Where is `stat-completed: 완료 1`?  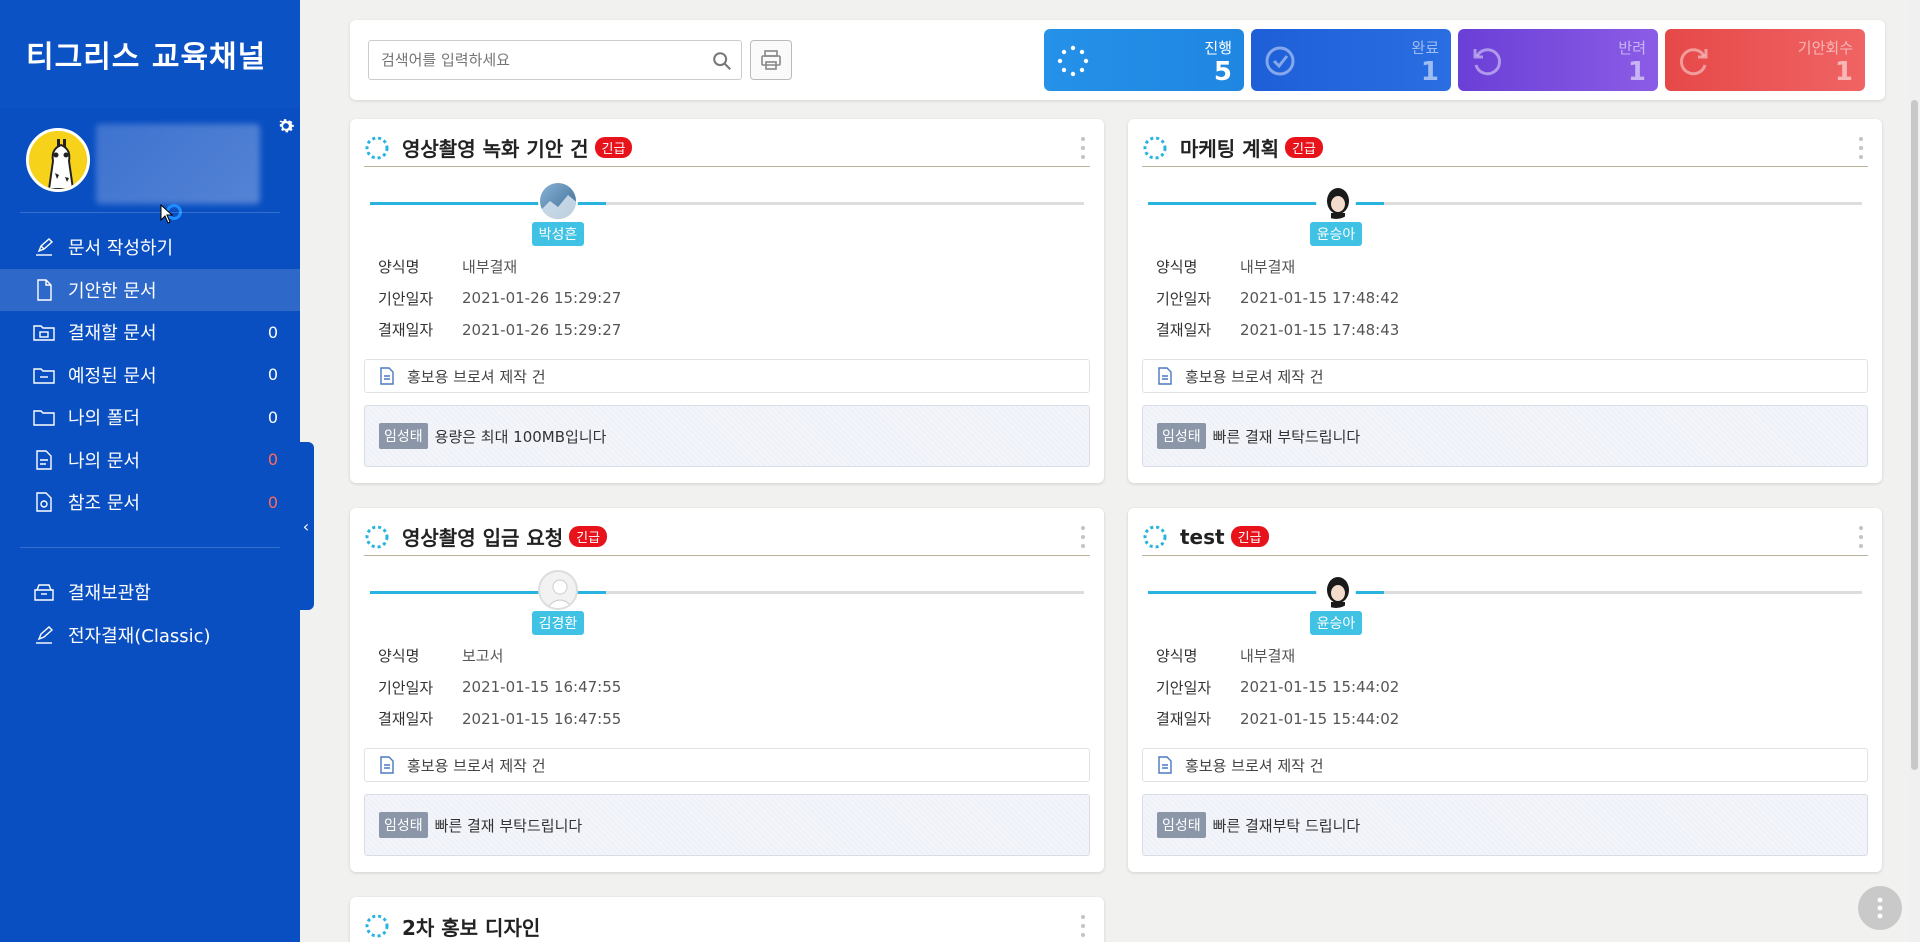 stat-completed: 완료 1 is located at coordinates (1351, 60).